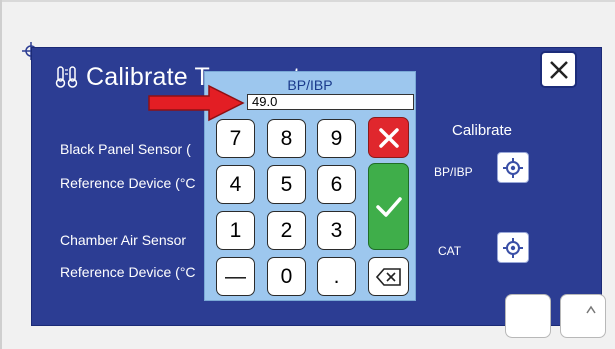 This screenshot has width=615, height=349. I want to click on key-0: 0, so click(286, 276).